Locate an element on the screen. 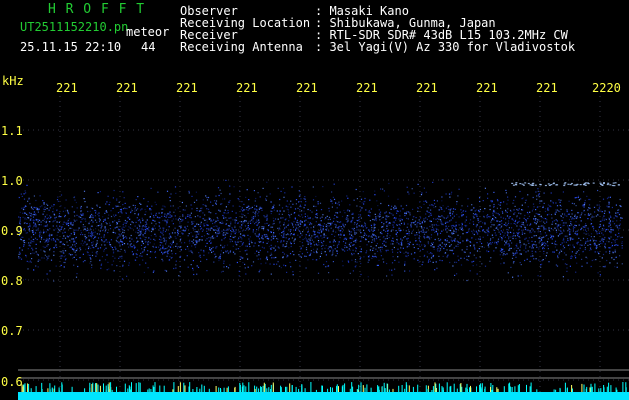 The image size is (629, 400). y-tick-0-7: 0.7 is located at coordinates (12, 331).